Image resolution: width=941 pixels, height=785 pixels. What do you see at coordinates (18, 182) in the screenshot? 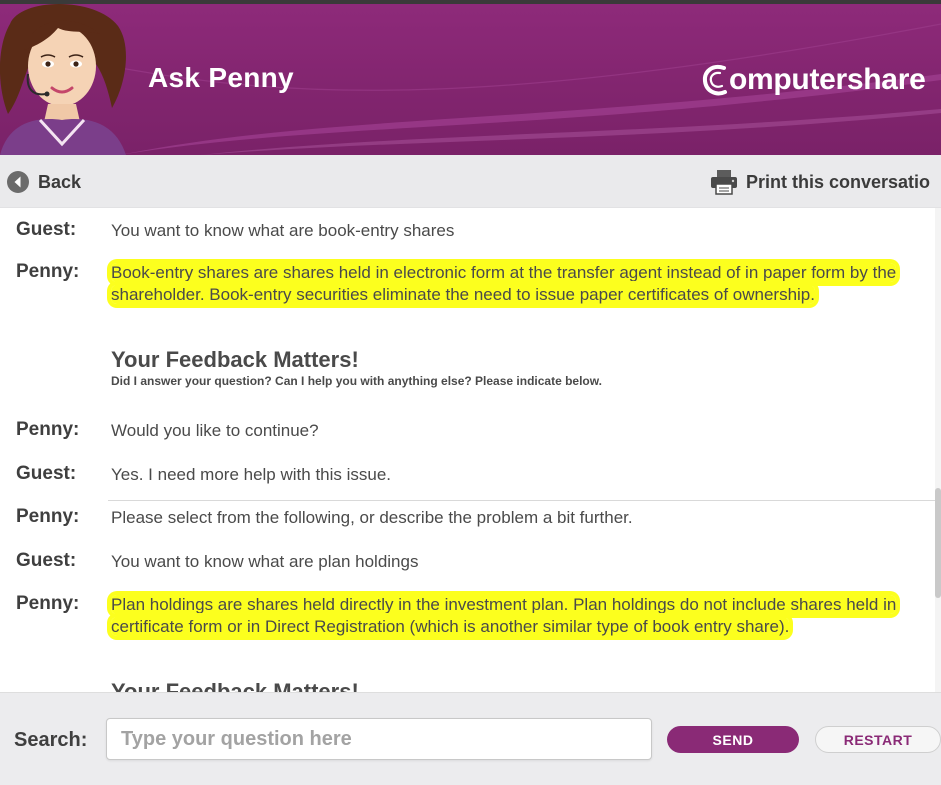
I see `back-arrow-icon` at bounding box center [18, 182].